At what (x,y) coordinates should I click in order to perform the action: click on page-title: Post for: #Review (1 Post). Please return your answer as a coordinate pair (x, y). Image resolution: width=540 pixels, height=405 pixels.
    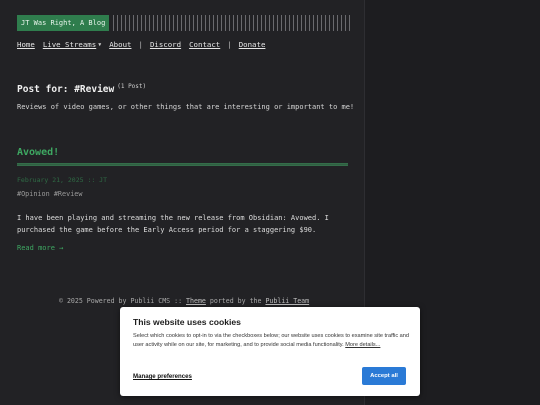
    Looking at the image, I should click on (81, 89).